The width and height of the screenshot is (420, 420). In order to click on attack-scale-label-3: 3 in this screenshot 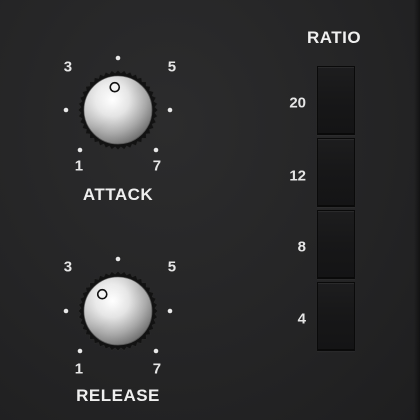, I will do `click(68, 67)`.